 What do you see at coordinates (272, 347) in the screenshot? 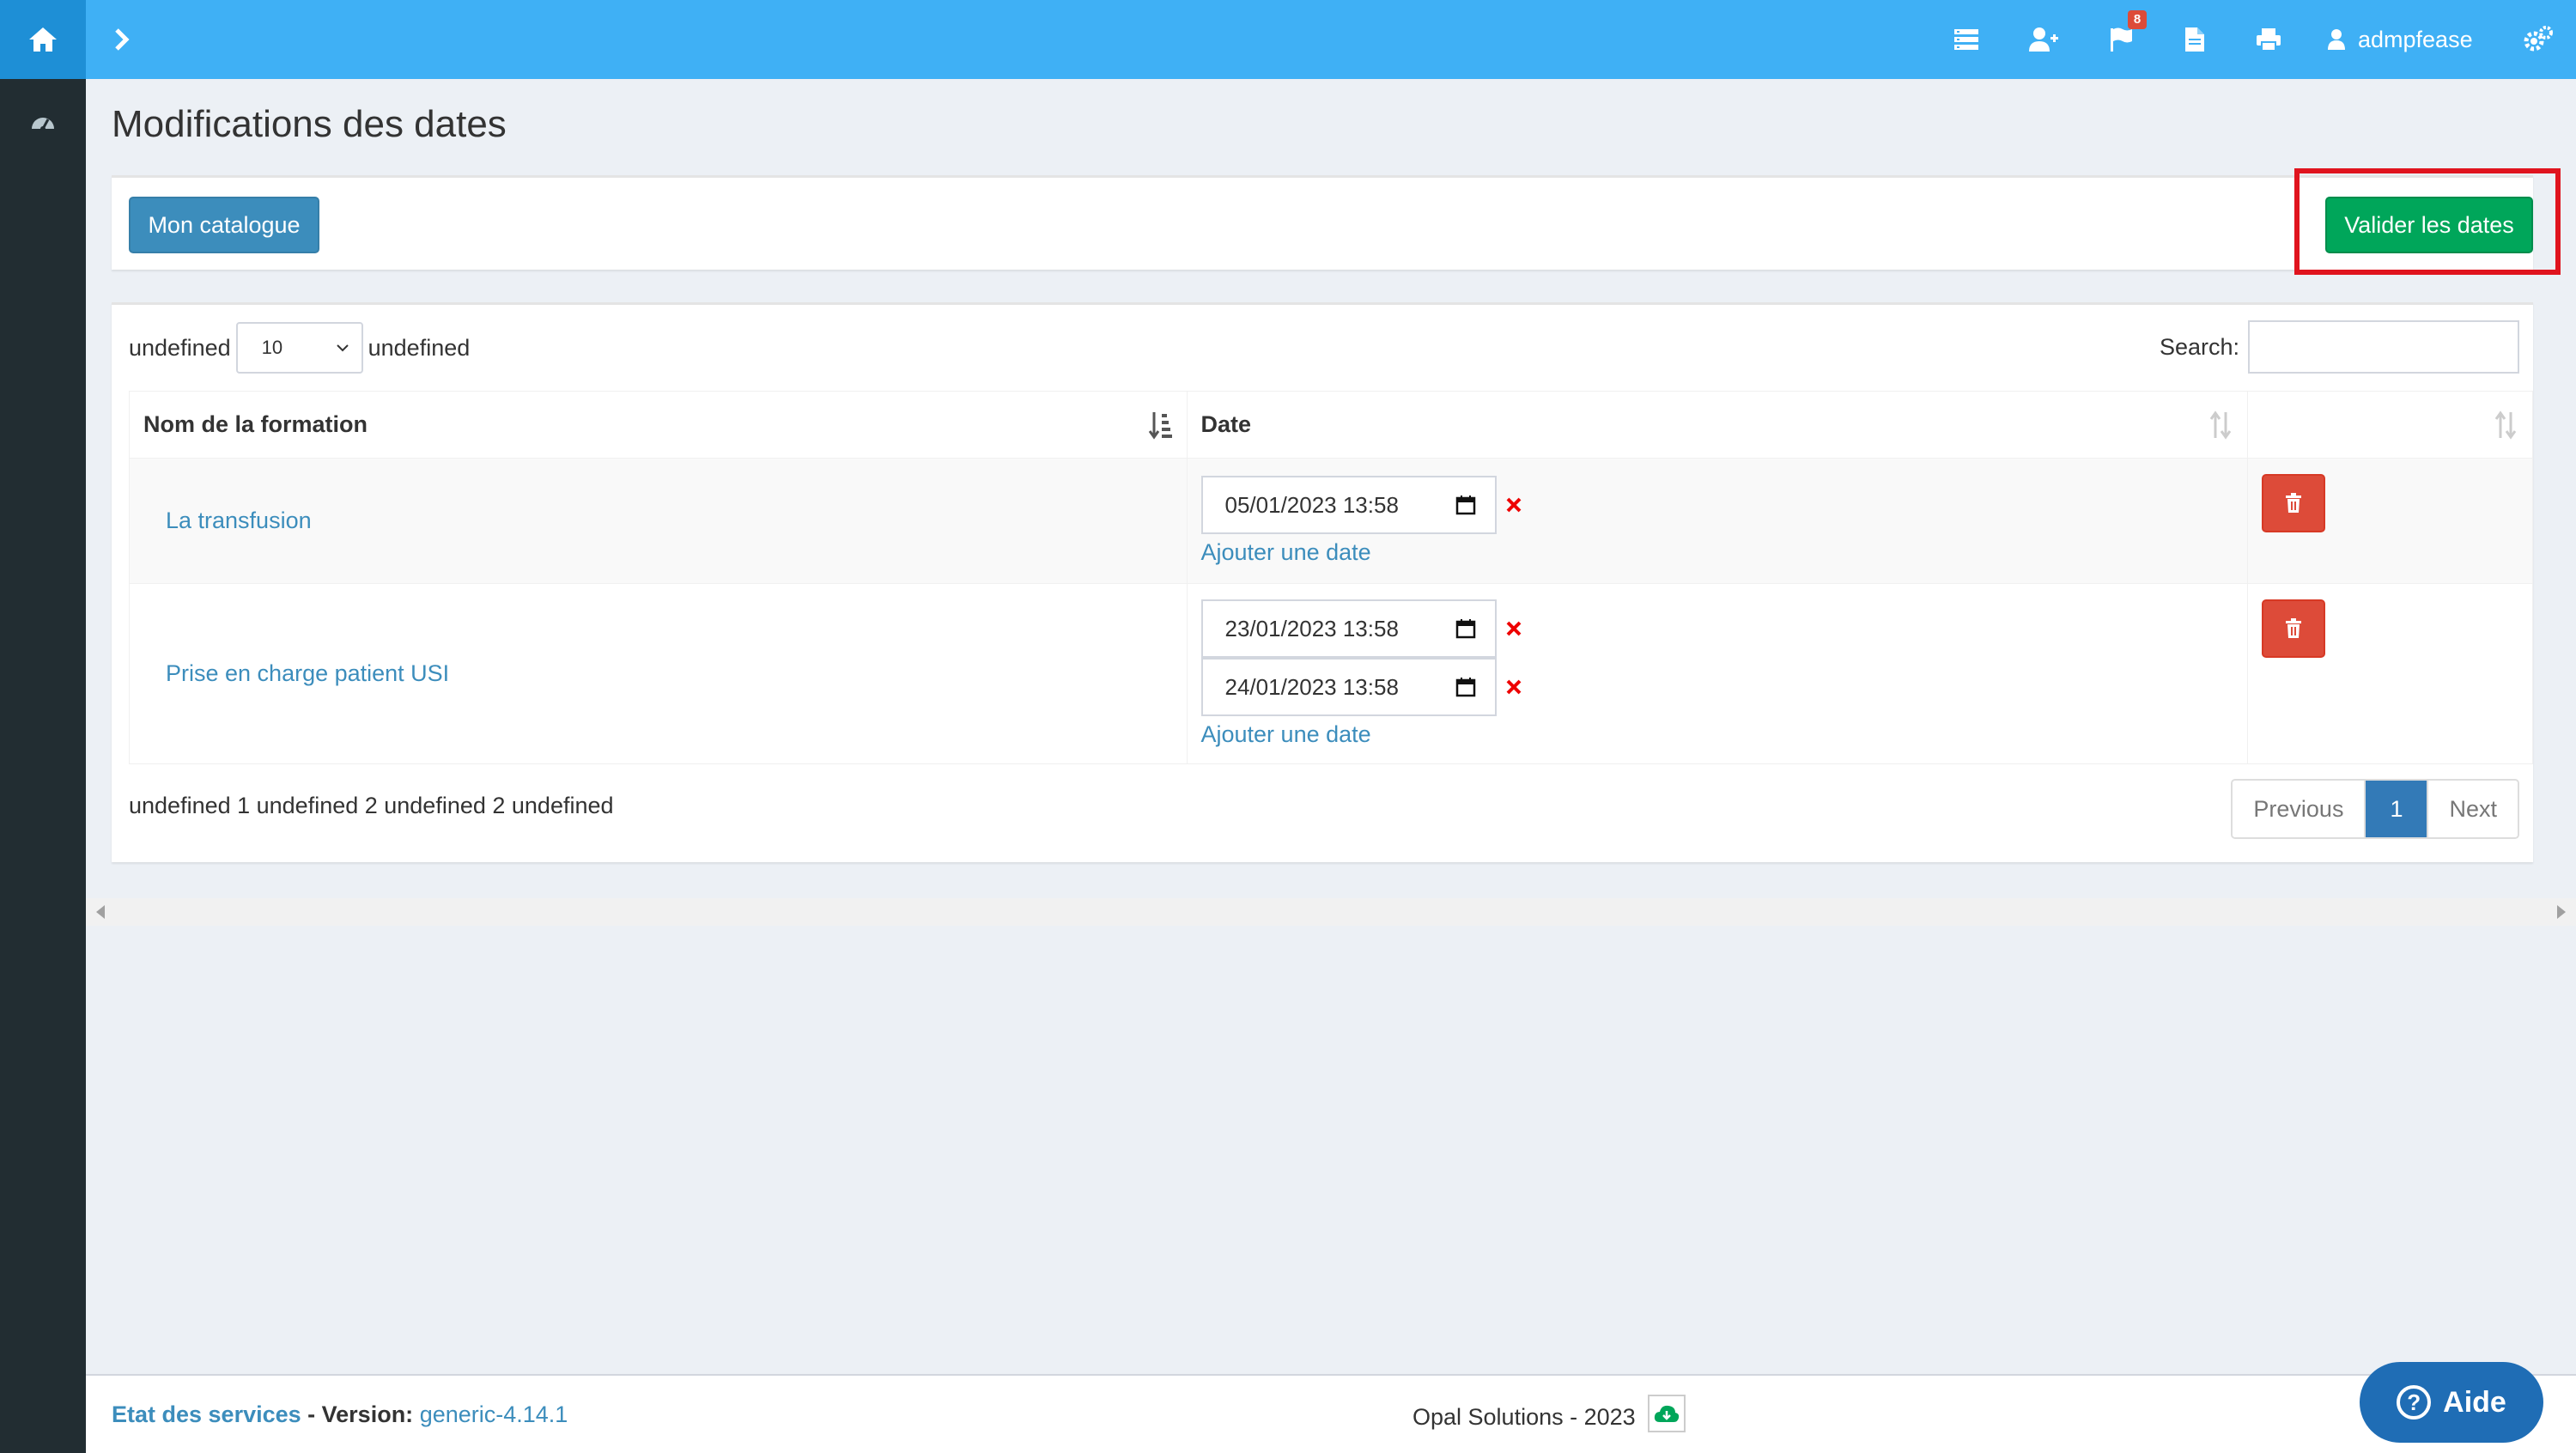
I see `page-length-value: 10` at bounding box center [272, 347].